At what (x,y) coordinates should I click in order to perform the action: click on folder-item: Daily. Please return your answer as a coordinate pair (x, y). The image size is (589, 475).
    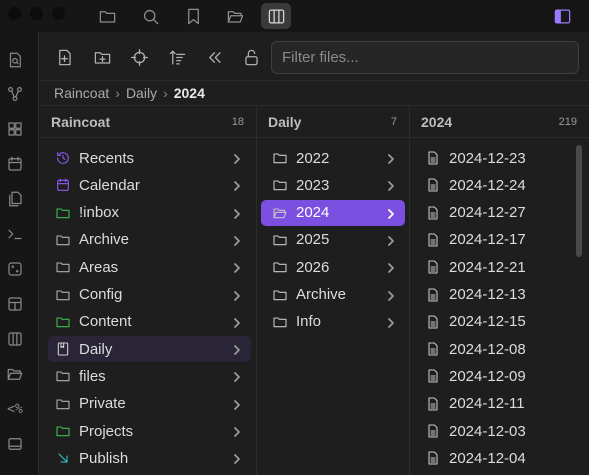
    Looking at the image, I should click on (149, 349).